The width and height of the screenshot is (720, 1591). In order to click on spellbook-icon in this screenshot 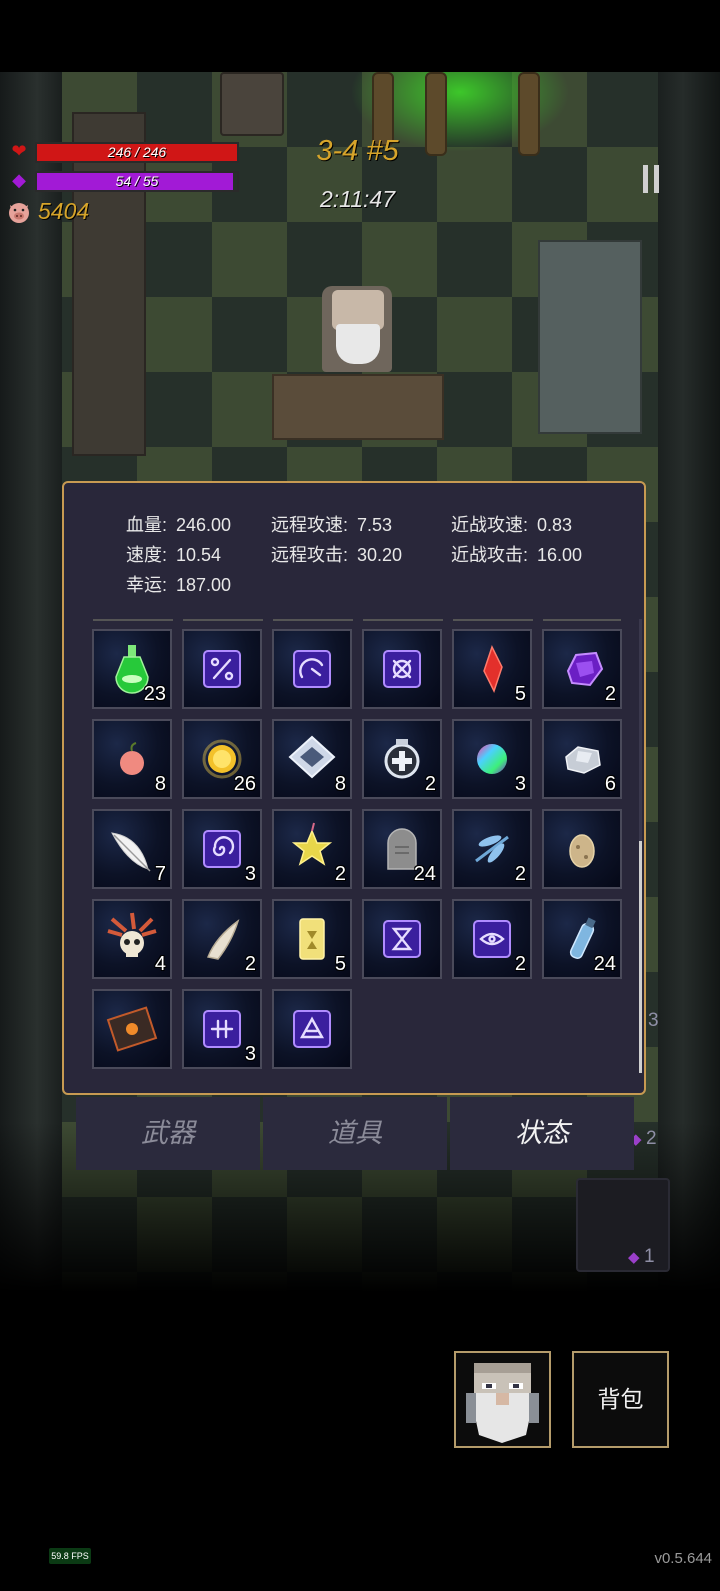, I will do `click(132, 1029)`.